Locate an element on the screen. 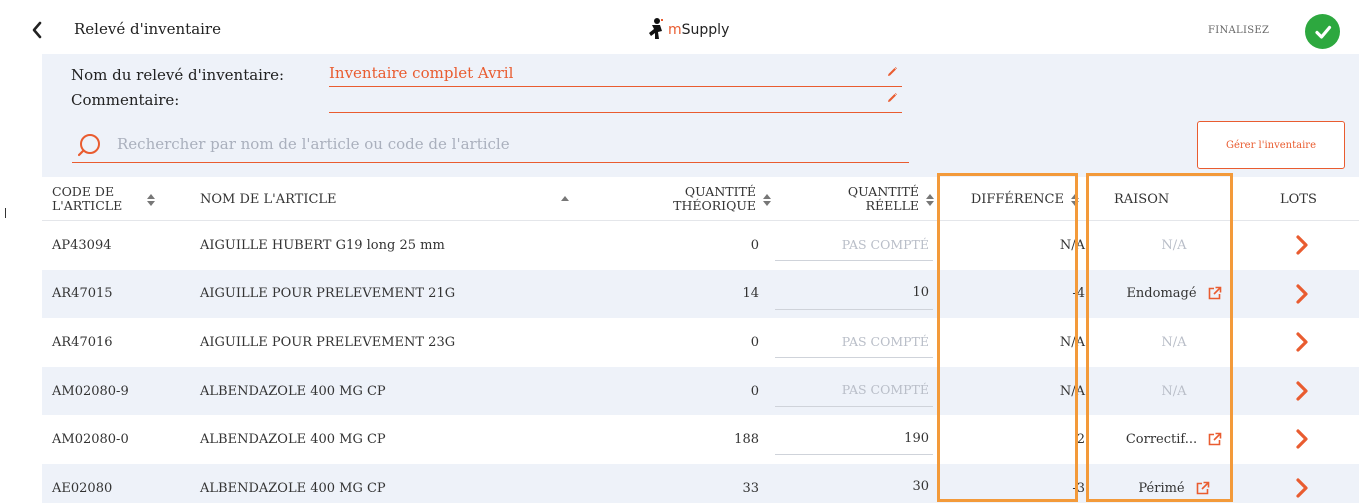 The height and width of the screenshot is (503, 1359). difference-value: -3 is located at coordinates (1078, 488).